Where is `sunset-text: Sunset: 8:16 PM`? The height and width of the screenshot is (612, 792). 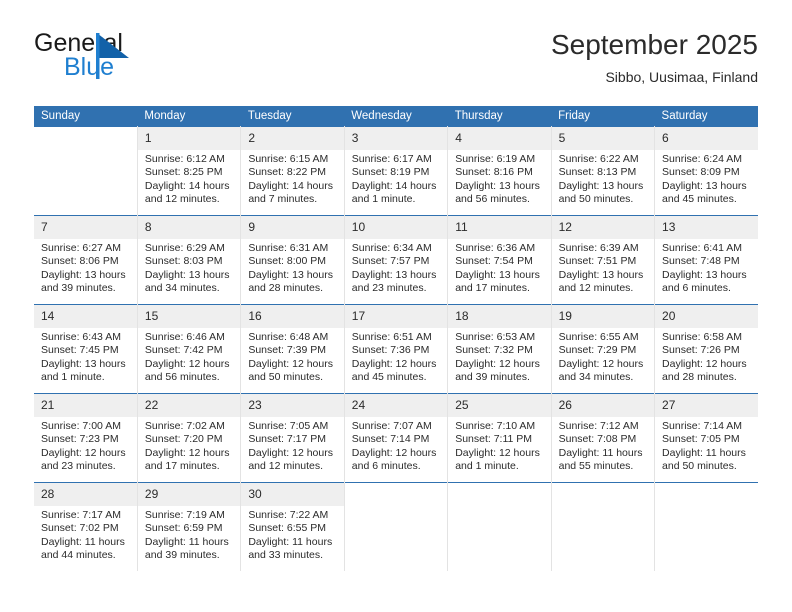
sunset-text: Sunset: 8:16 PM is located at coordinates (494, 172).